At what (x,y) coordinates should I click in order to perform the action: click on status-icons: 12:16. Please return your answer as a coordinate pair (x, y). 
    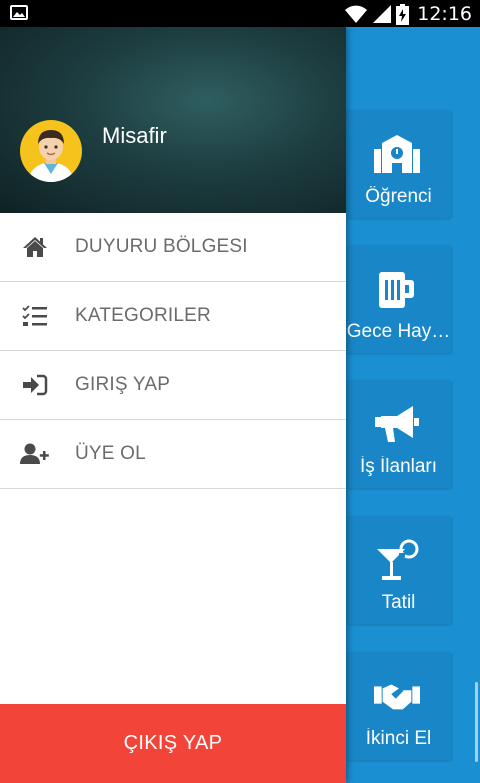
    Looking at the image, I should click on (408, 14).